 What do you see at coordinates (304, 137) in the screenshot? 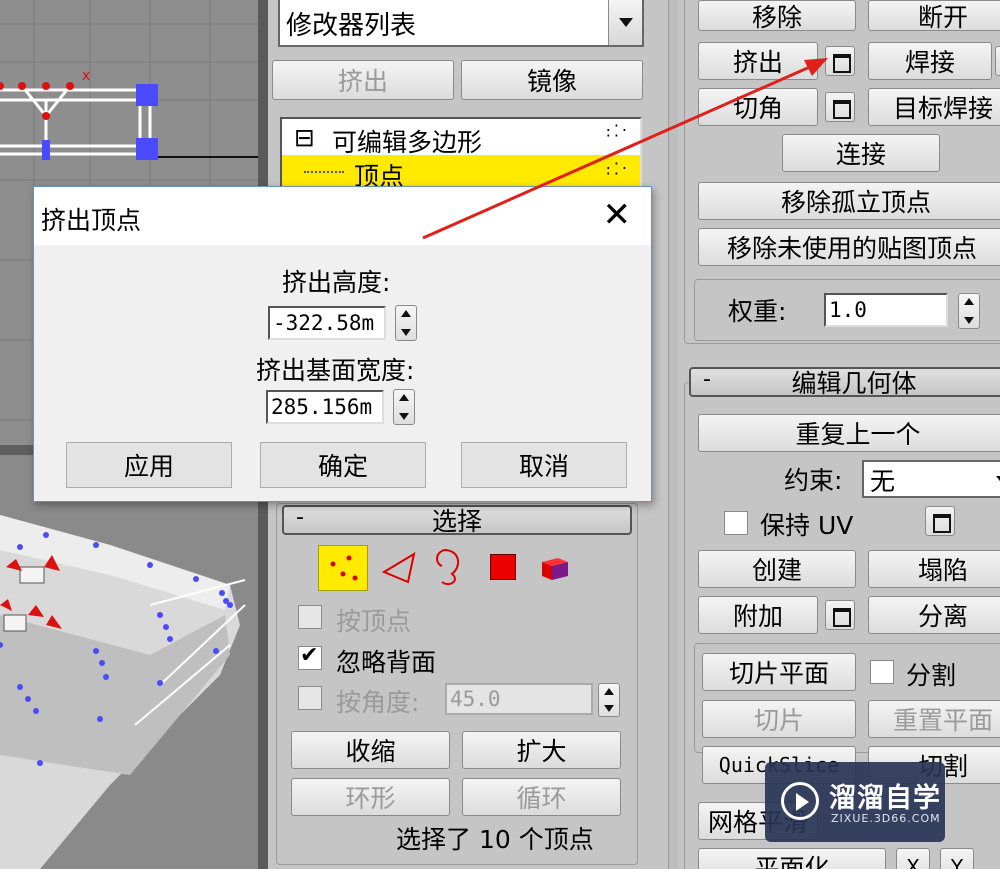
I see `collapse-icon: ⊟` at bounding box center [304, 137].